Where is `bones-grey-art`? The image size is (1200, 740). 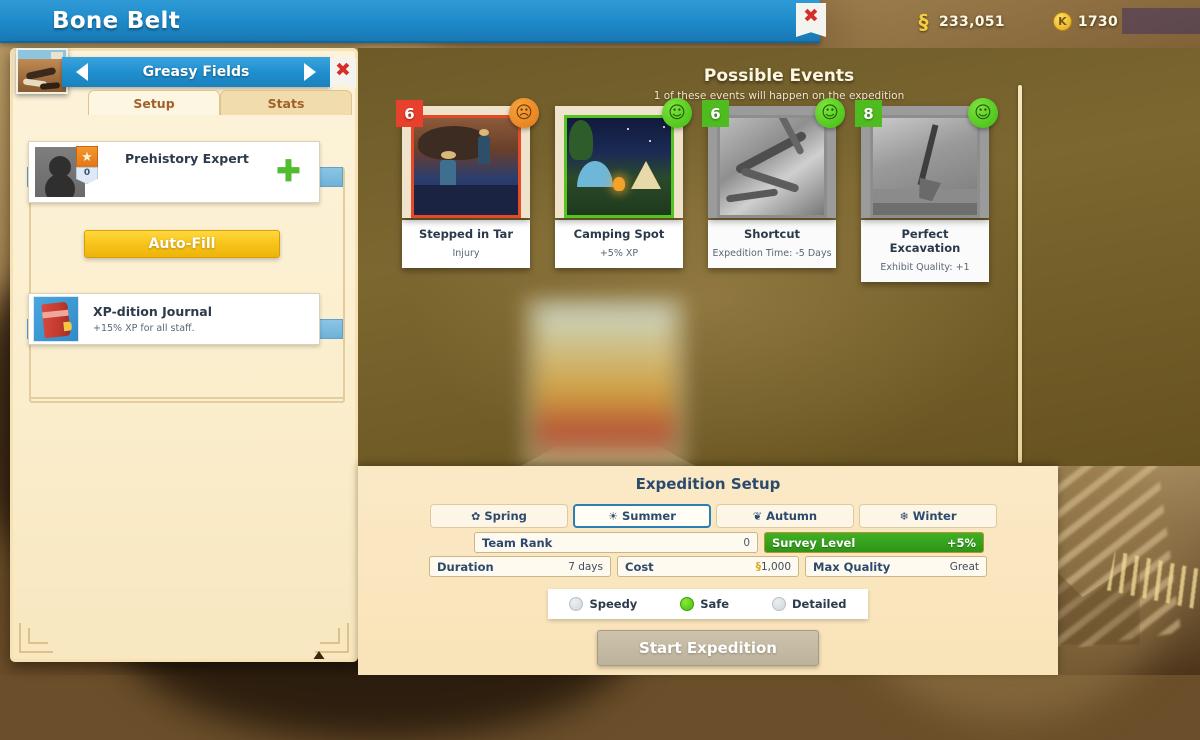 bones-grey-art is located at coordinates (772, 166).